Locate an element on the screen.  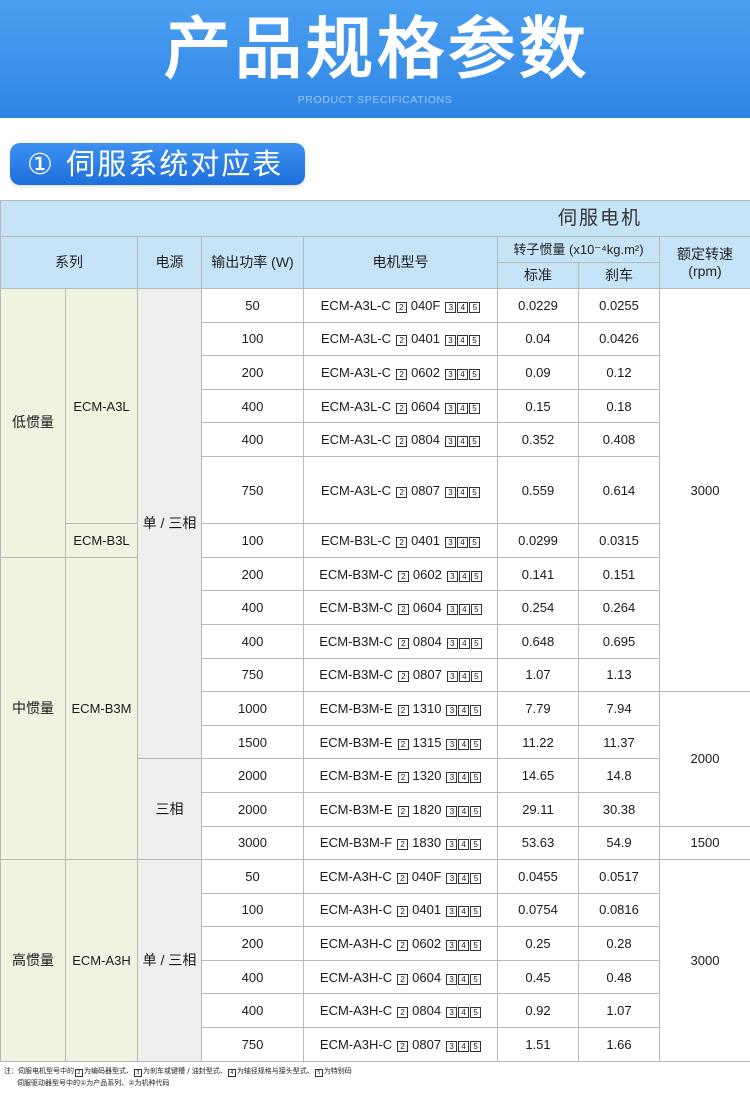
cell-output-power: 400 is located at coordinates (252, 406).